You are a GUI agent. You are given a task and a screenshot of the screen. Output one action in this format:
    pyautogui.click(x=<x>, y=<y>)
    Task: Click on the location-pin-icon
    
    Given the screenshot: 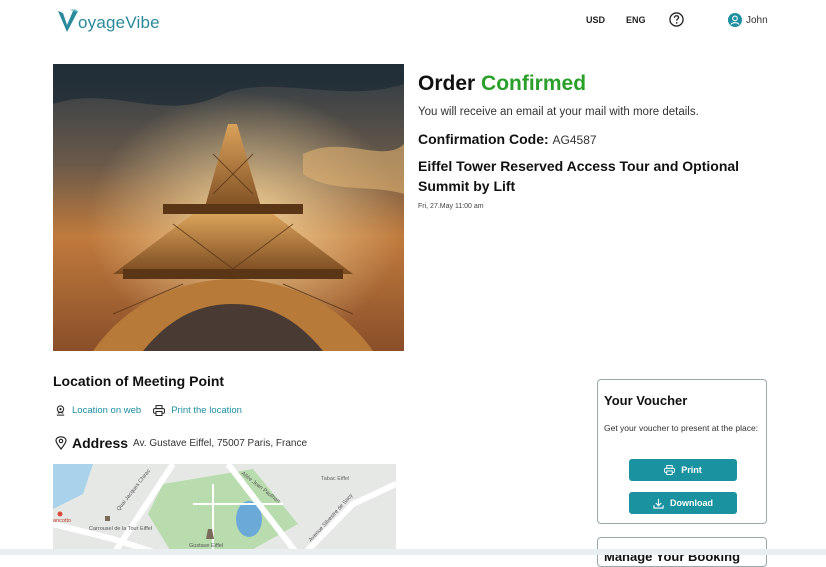 What is the action you would take?
    pyautogui.click(x=61, y=443)
    